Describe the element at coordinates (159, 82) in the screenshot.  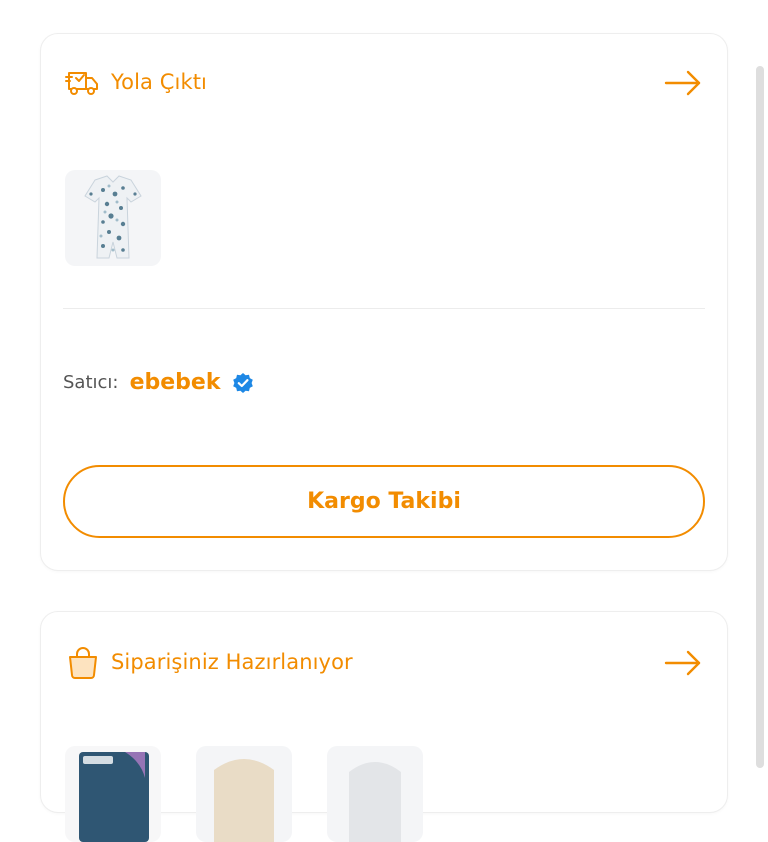
I see `card-title: Yola Çıktı` at that location.